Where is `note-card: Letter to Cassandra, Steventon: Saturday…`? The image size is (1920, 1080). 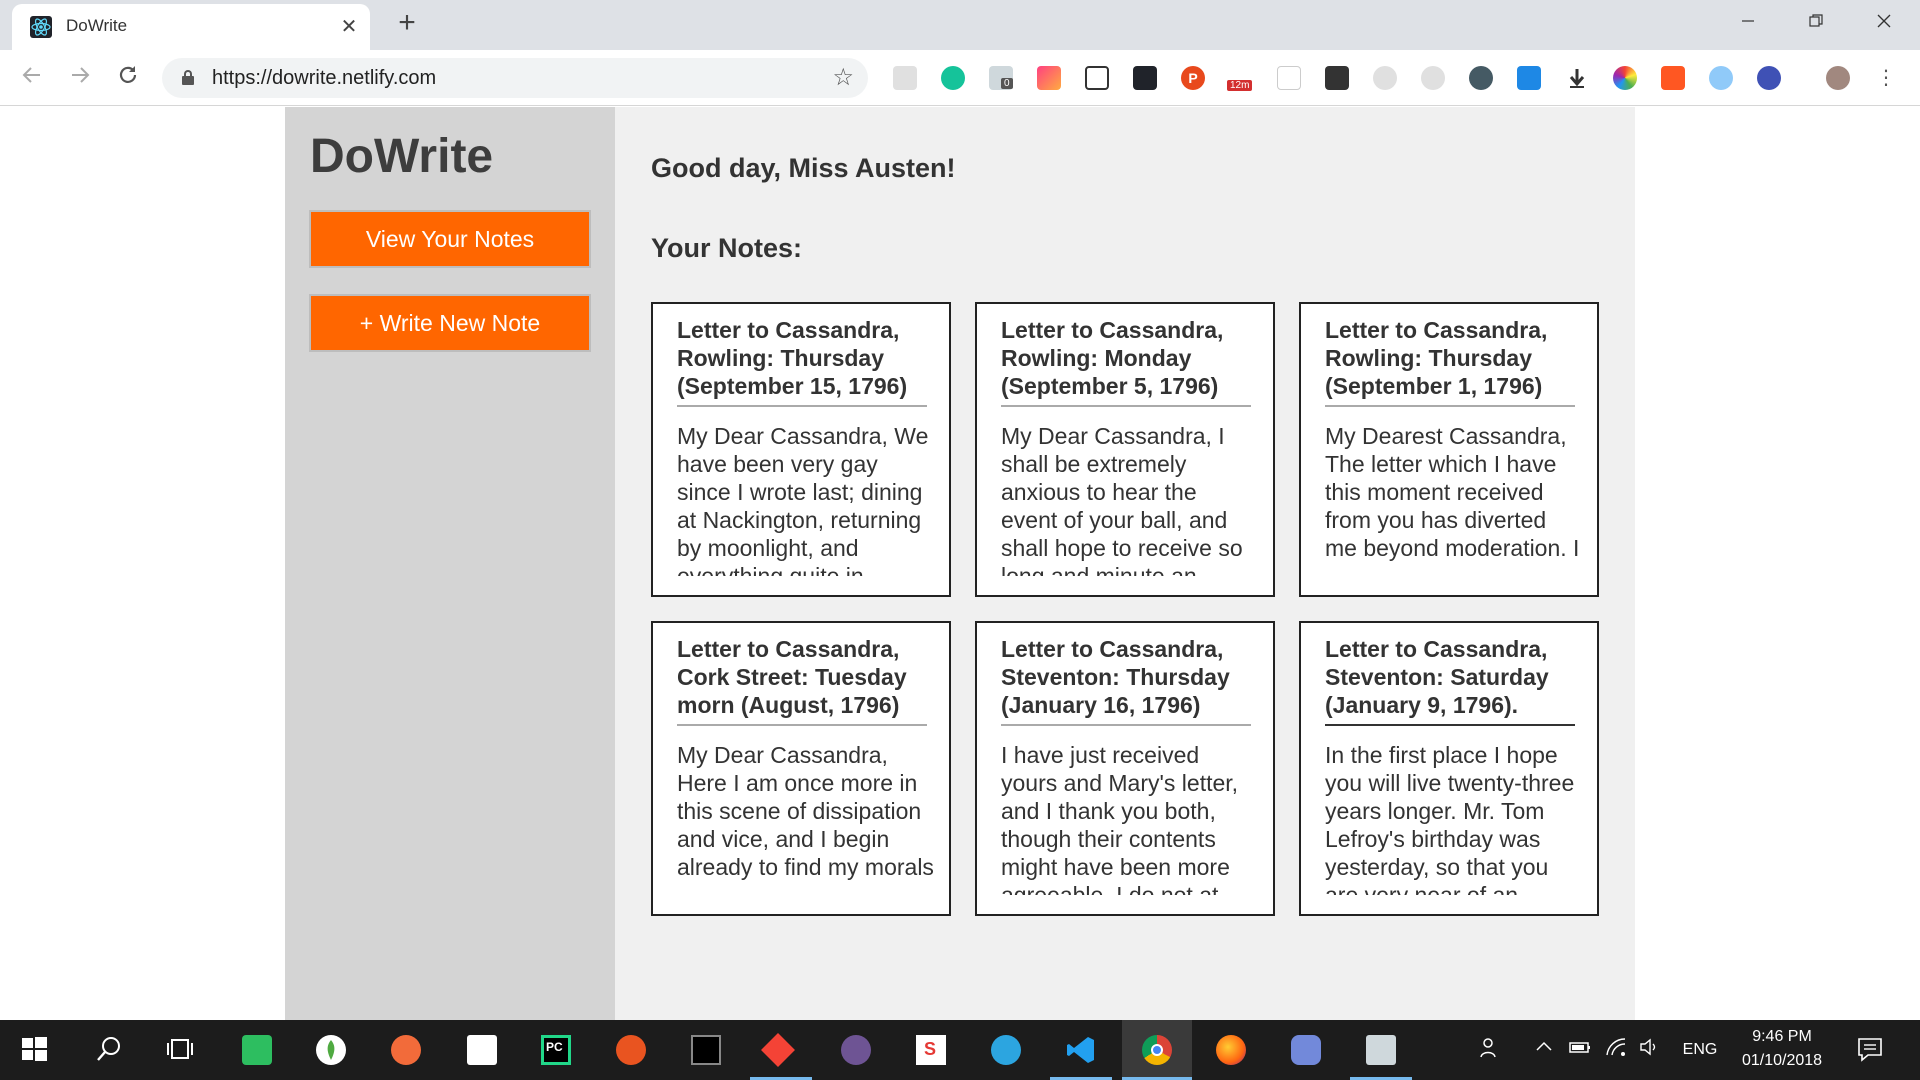 note-card: Letter to Cassandra, Steventon: Saturday… is located at coordinates (1449, 768).